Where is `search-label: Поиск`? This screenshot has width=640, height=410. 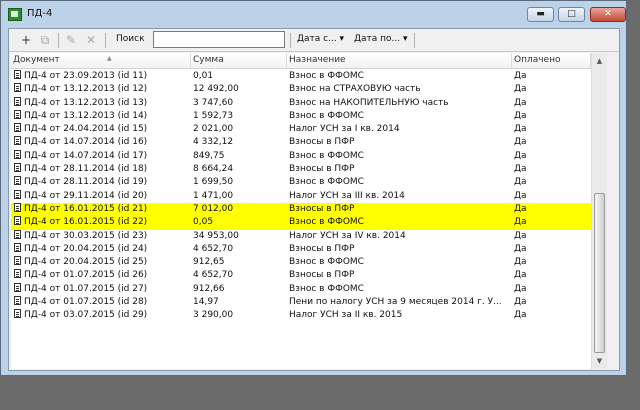
search-label: Поиск is located at coordinates (130, 39).